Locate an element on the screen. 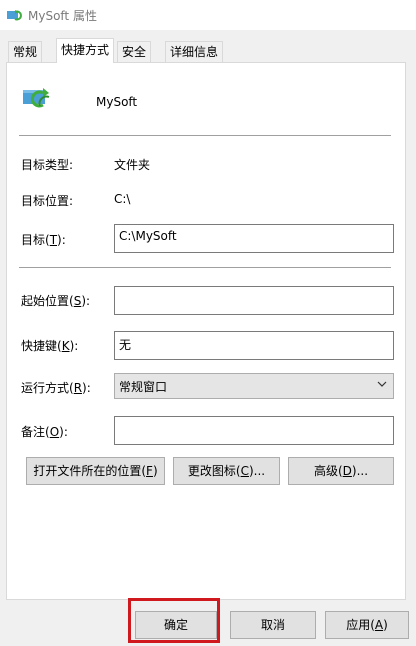  run-label: 运行方式(R): is located at coordinates (56, 388).